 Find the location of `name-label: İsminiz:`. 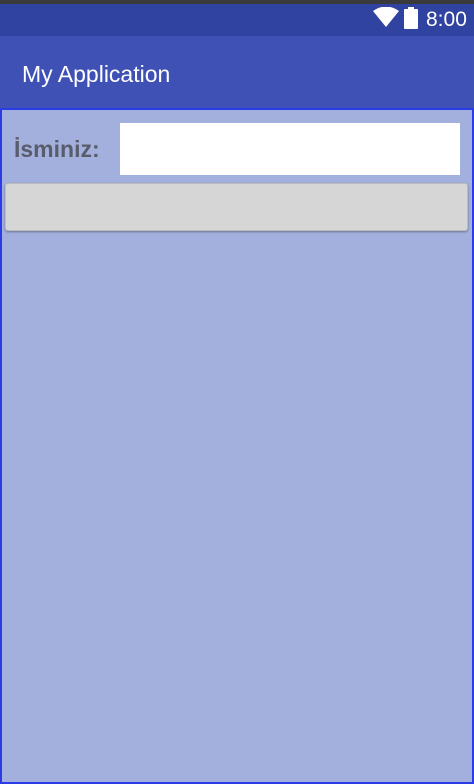

name-label: İsminiz: is located at coordinates (57, 149).